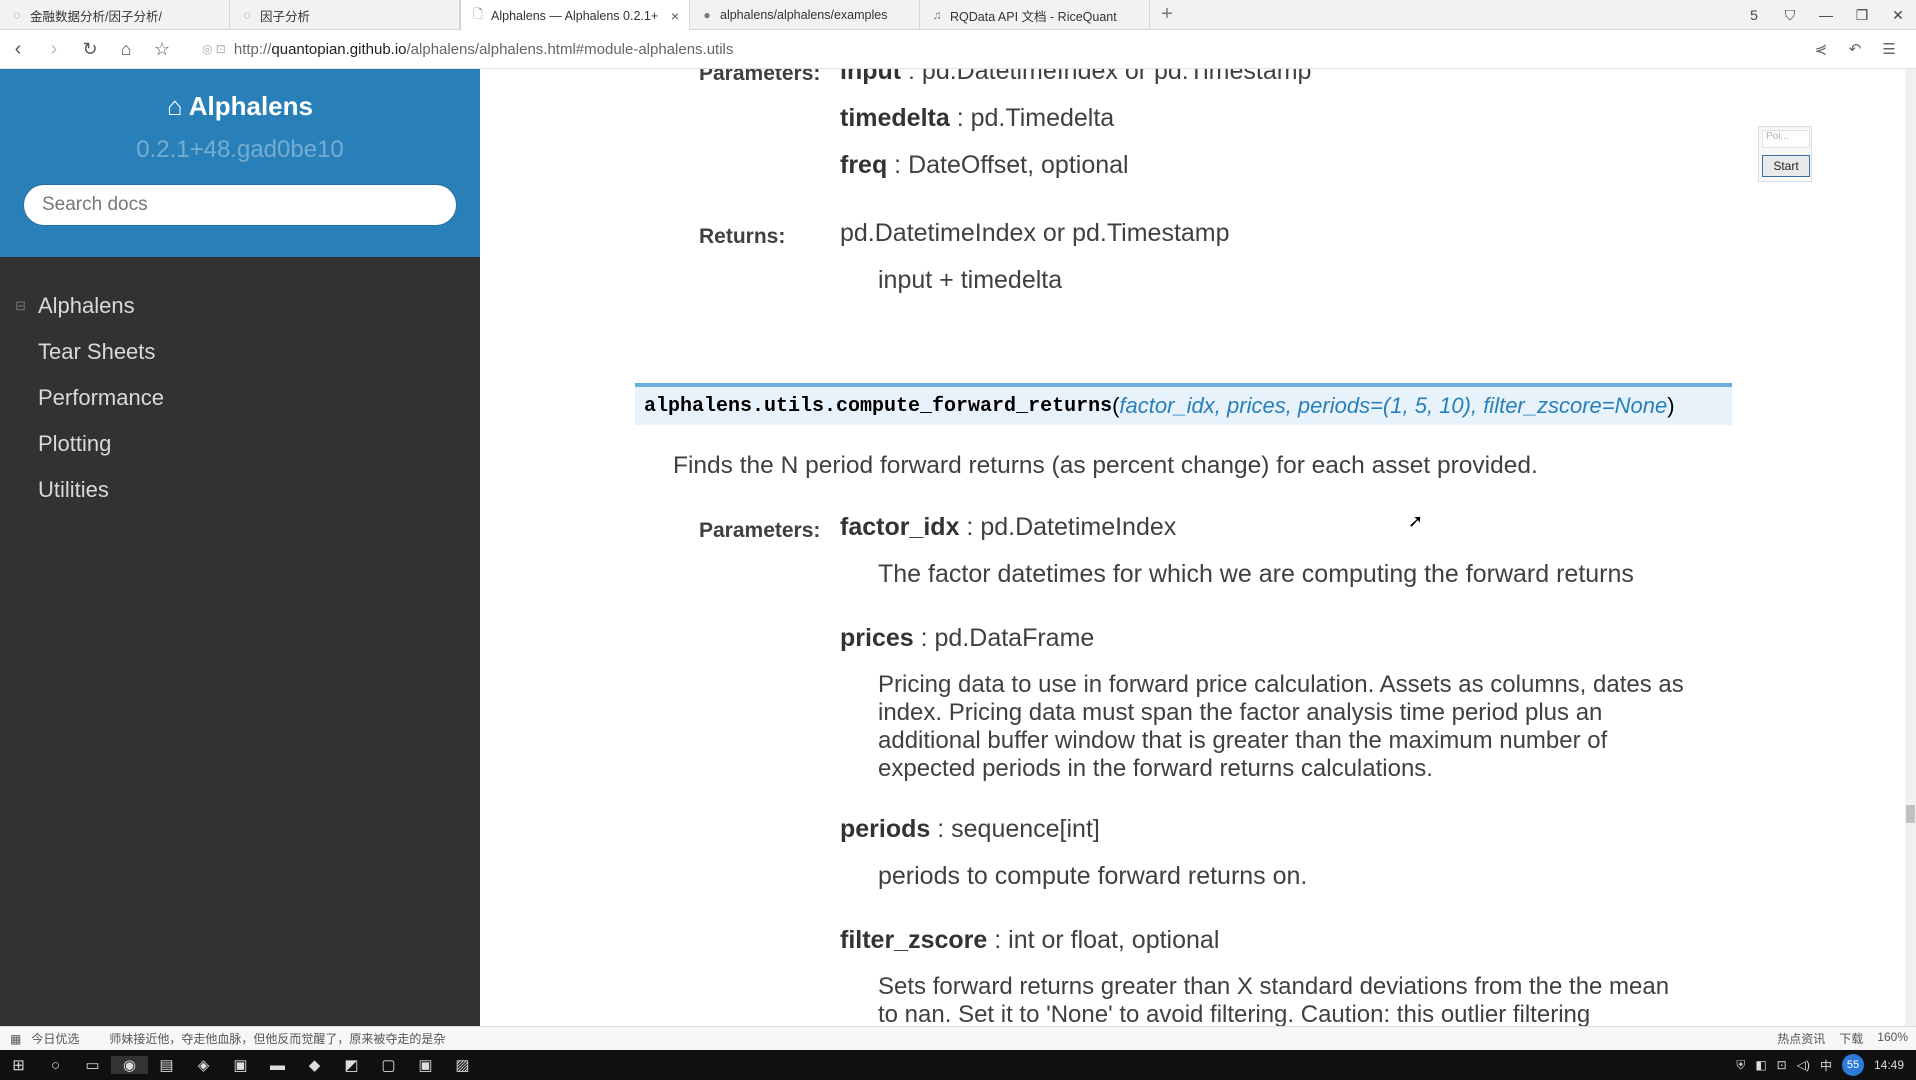 This screenshot has width=1916, height=1080. What do you see at coordinates (1116, 405) in the screenshot?
I see `open-paren: (` at bounding box center [1116, 405].